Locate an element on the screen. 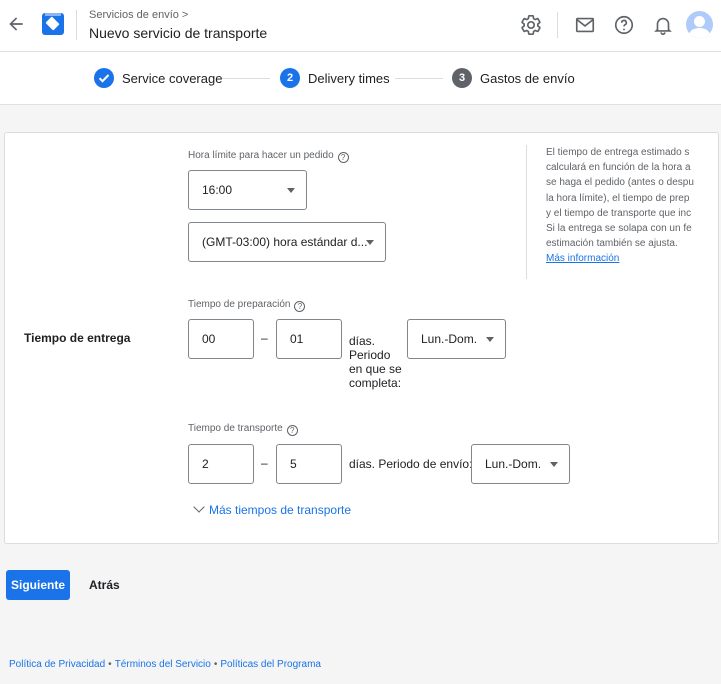 The image size is (721, 684). prep-suffix-line: en que se is located at coordinates (375, 369).